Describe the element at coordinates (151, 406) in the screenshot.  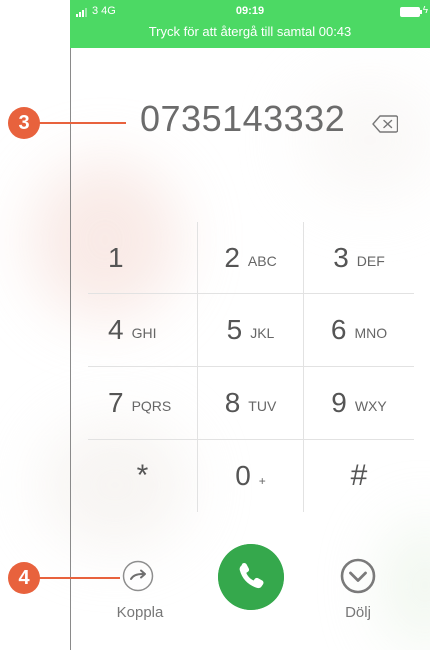
I see `key-letters: PQRS` at that location.